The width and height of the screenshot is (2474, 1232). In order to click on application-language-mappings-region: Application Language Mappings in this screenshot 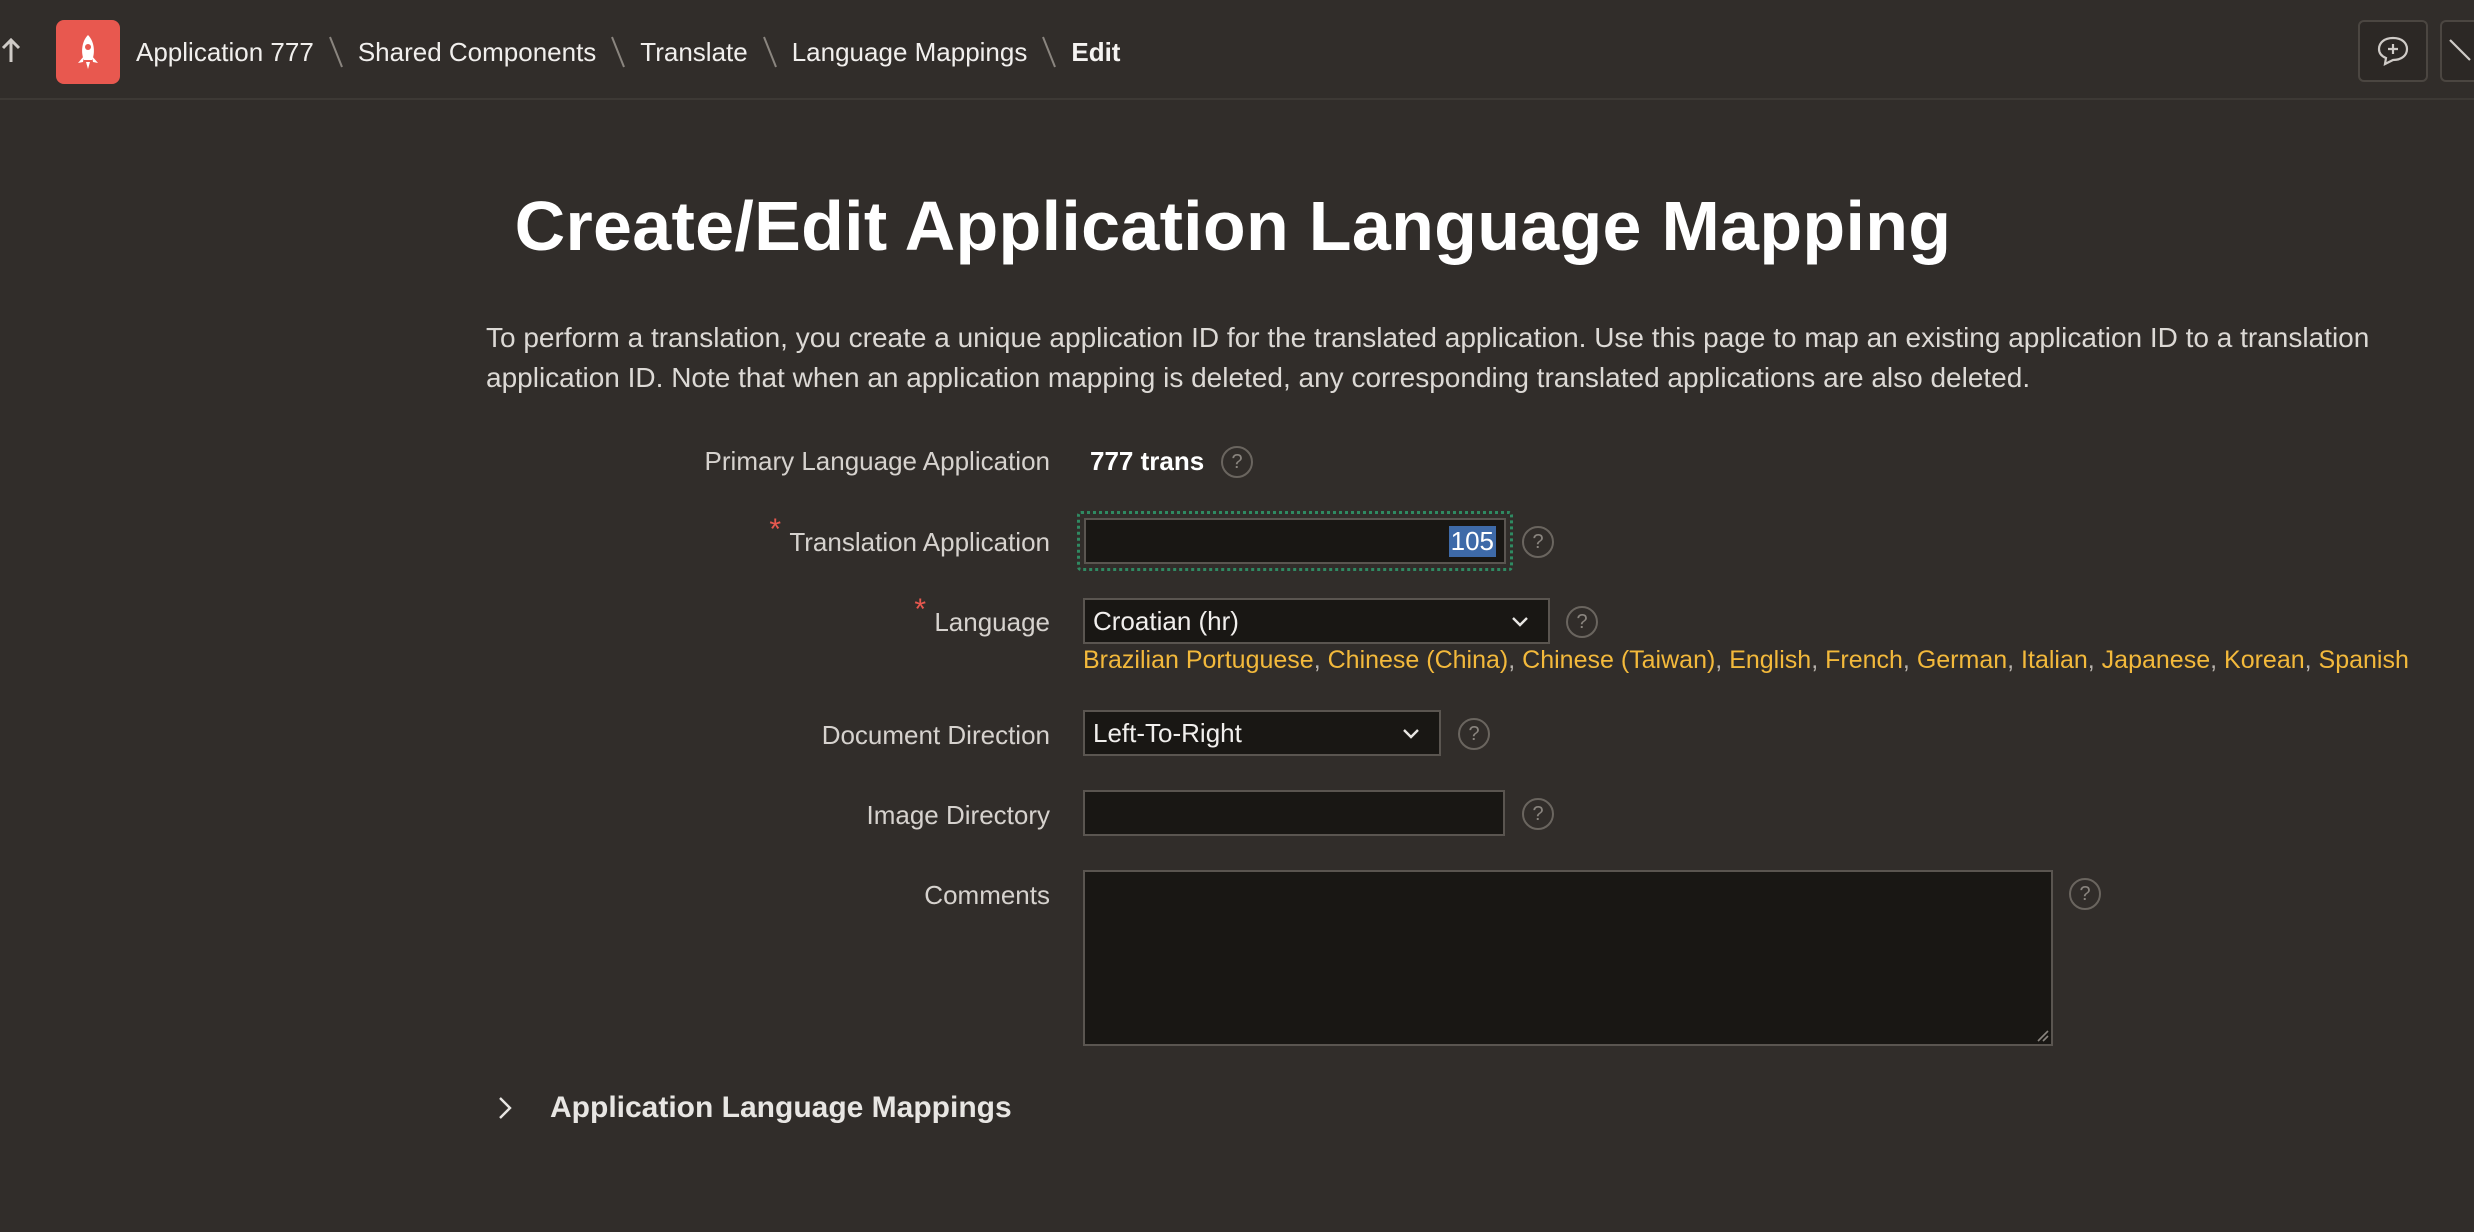, I will do `click(753, 1108)`.